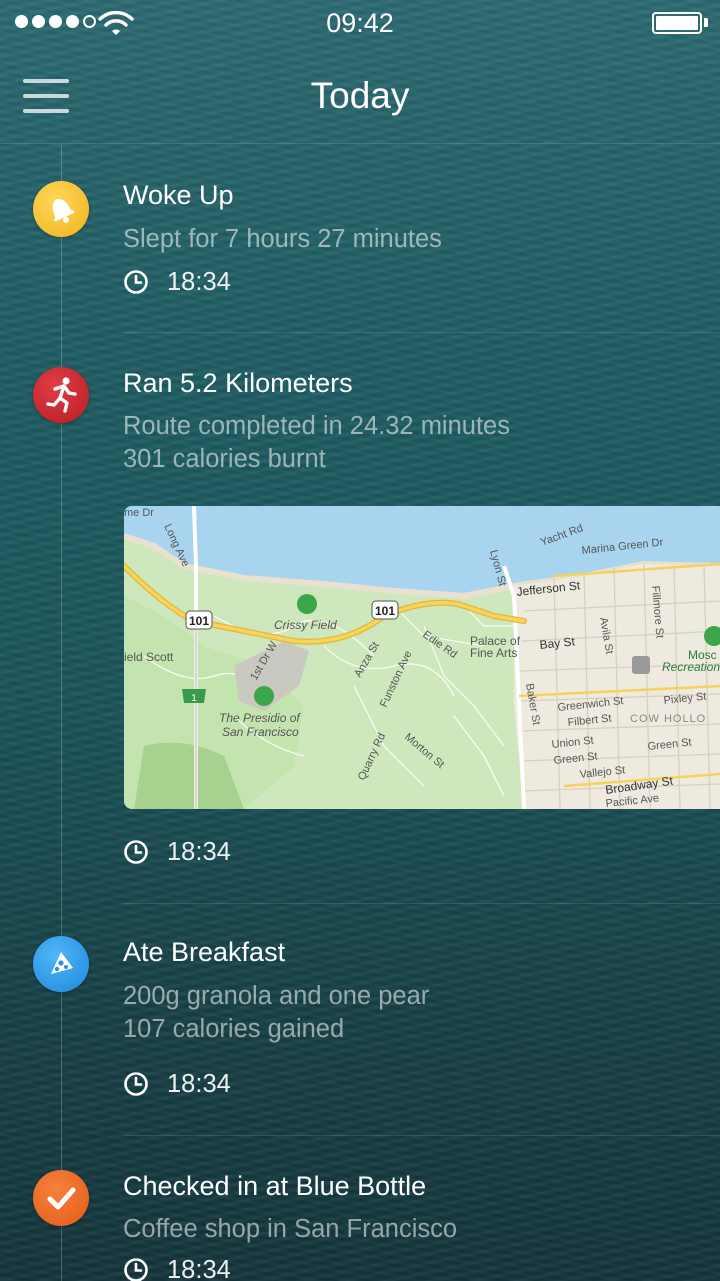 The width and height of the screenshot is (720, 1281). What do you see at coordinates (61, 1198) in the screenshot?
I see `checkmark-icon` at bounding box center [61, 1198].